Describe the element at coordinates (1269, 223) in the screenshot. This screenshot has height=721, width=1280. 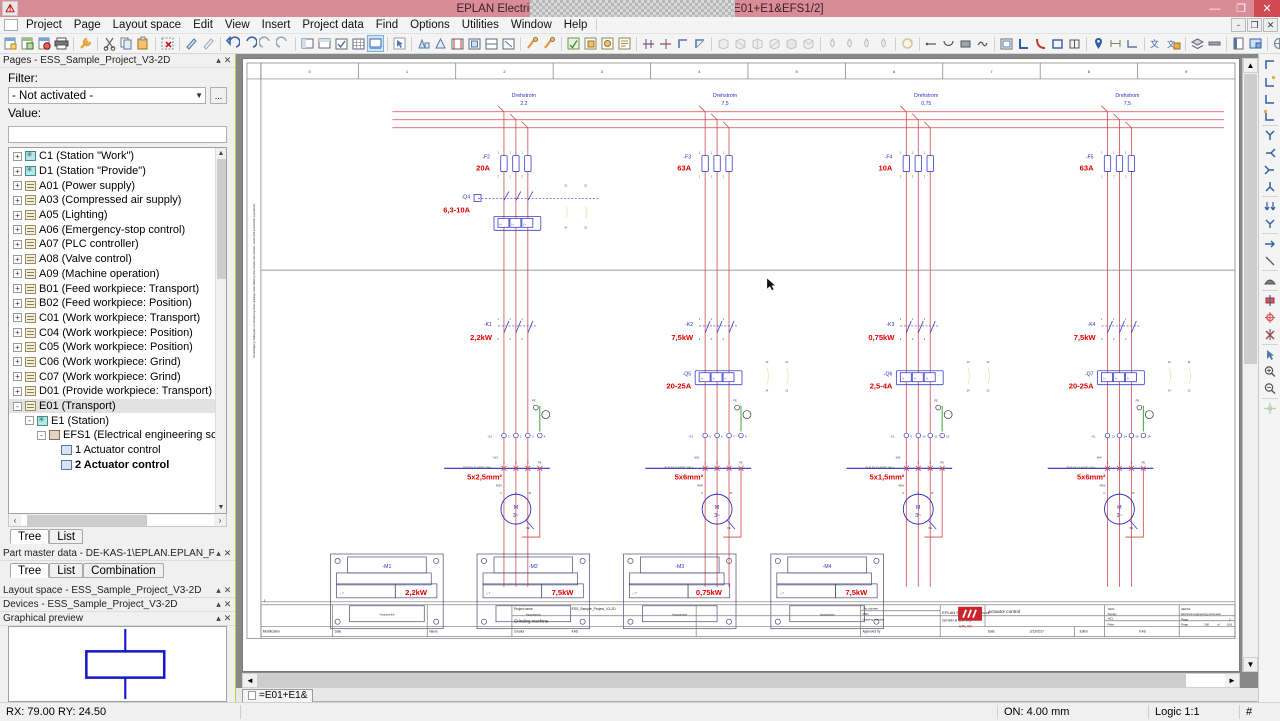
I see `arrow-split-icon` at that location.